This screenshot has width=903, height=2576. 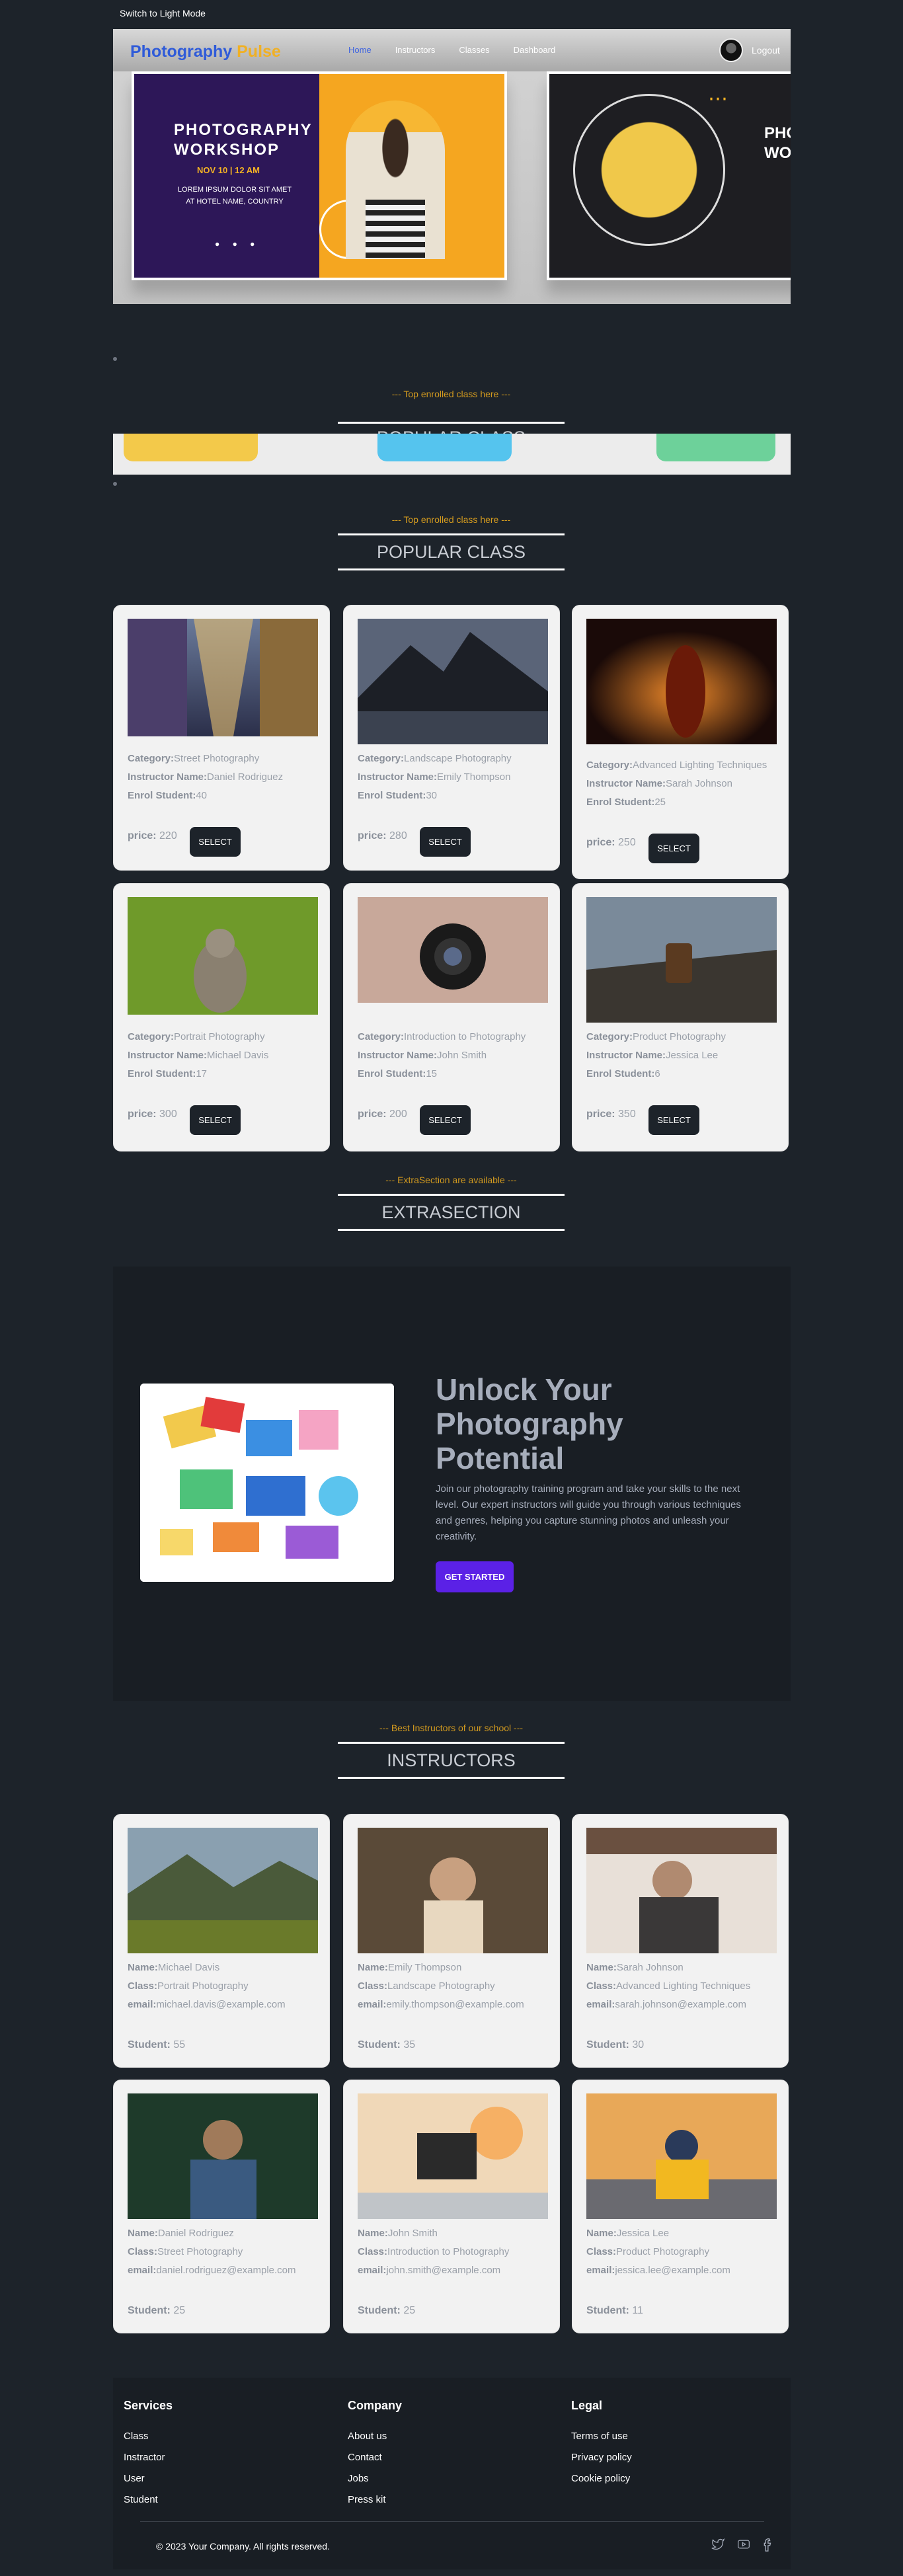 I want to click on instructor-email: emily.thompson@example.com, so click(x=455, y=2004).